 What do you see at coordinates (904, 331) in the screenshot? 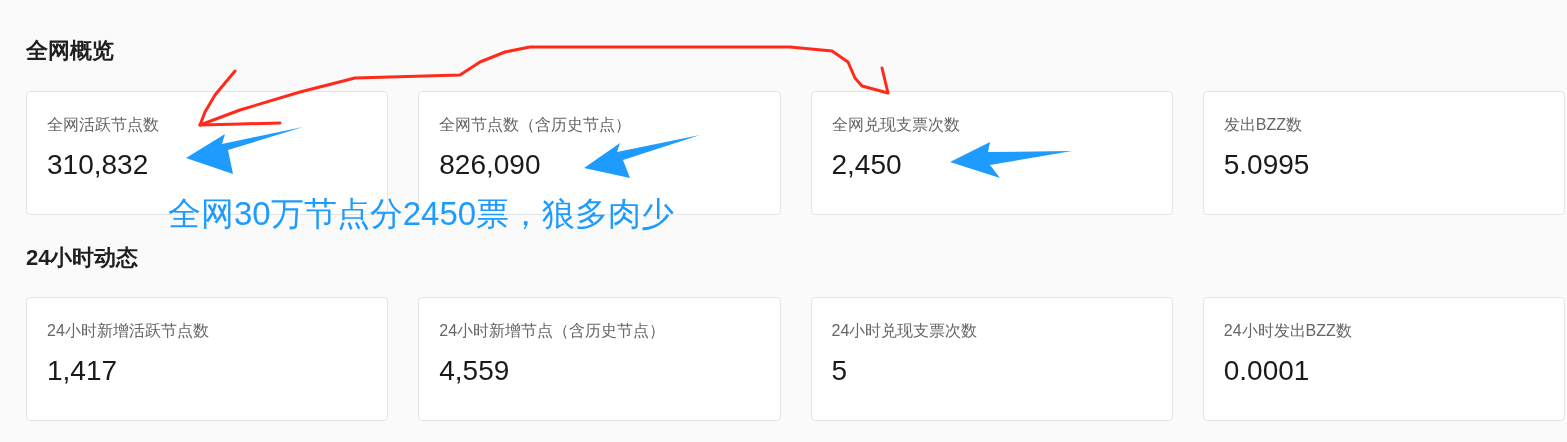
I see `stat-label: 24小时兑现支票次数` at bounding box center [904, 331].